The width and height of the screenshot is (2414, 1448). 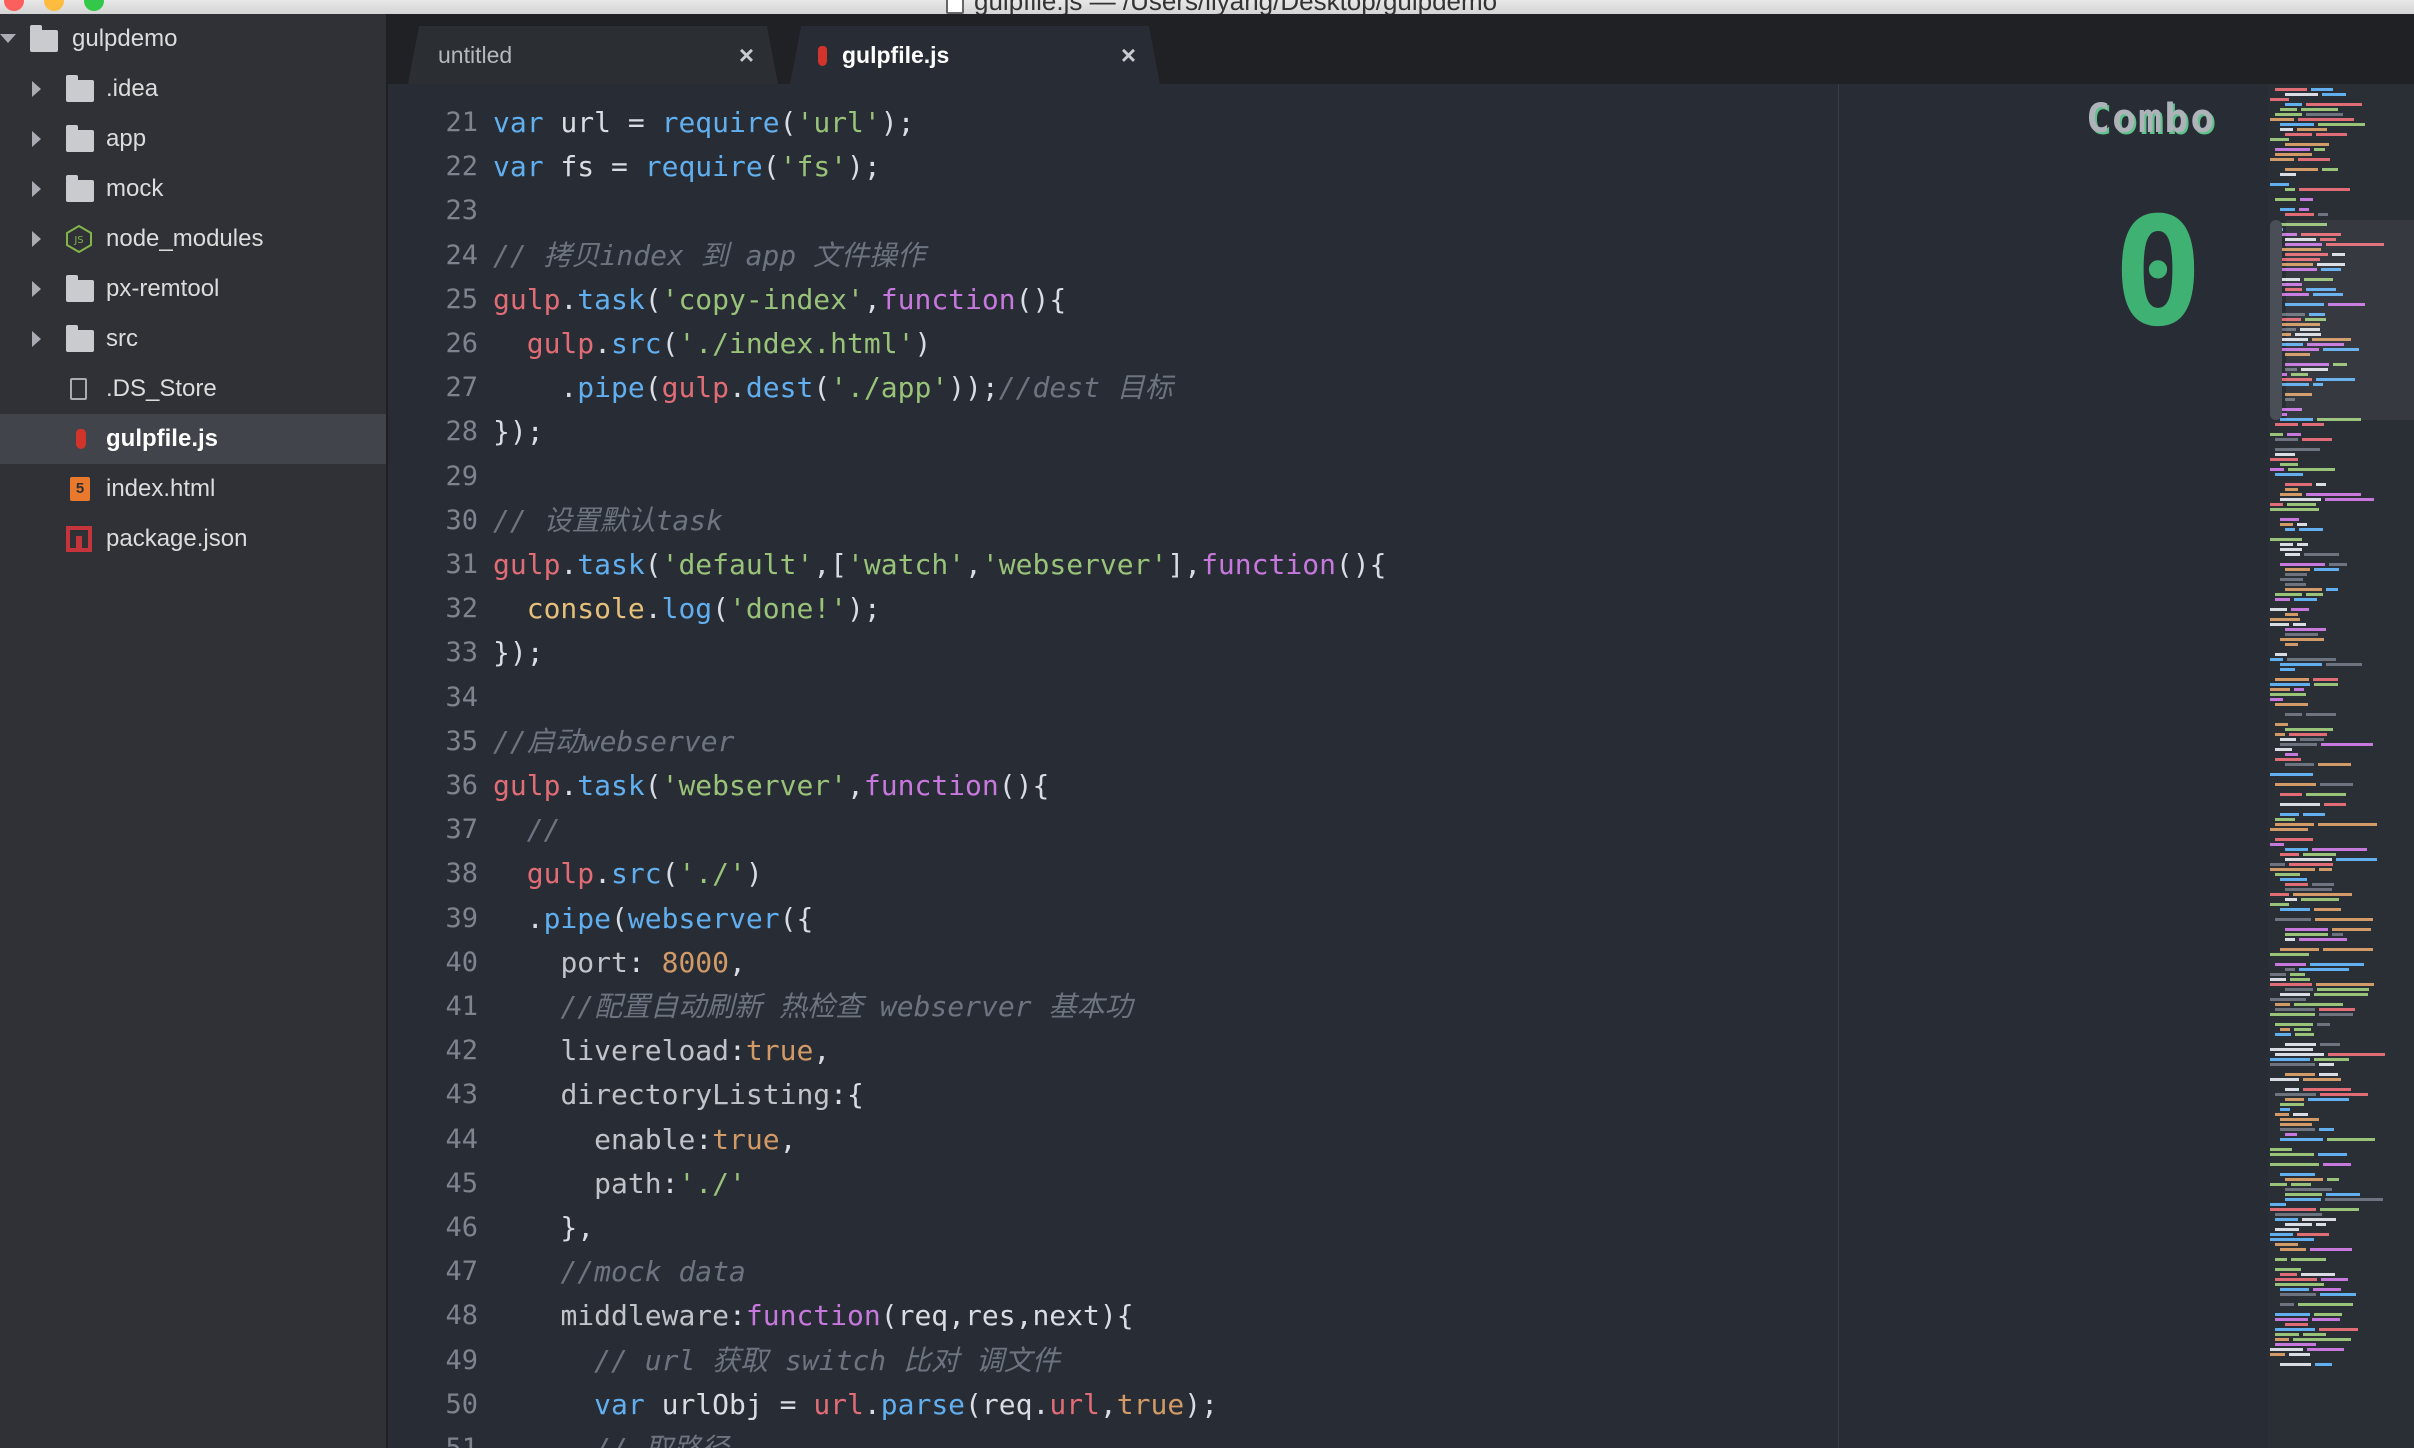 What do you see at coordinates (193, 89) in the screenshot?
I see `tree-item-idea: .idea` at bounding box center [193, 89].